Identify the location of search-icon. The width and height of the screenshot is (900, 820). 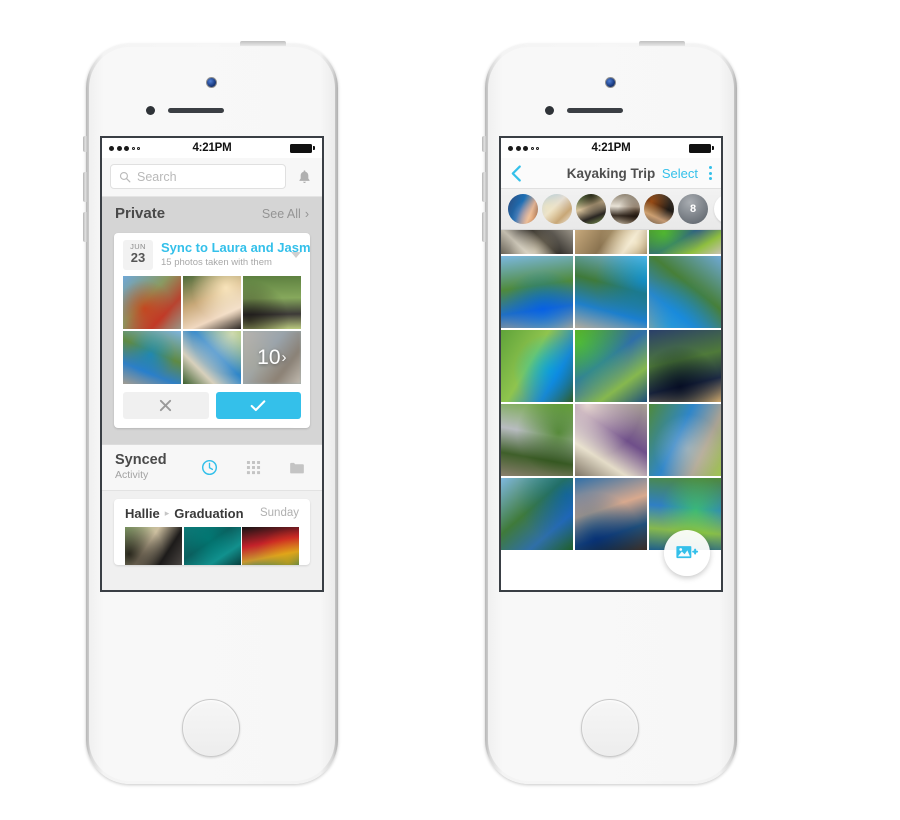
(125, 177).